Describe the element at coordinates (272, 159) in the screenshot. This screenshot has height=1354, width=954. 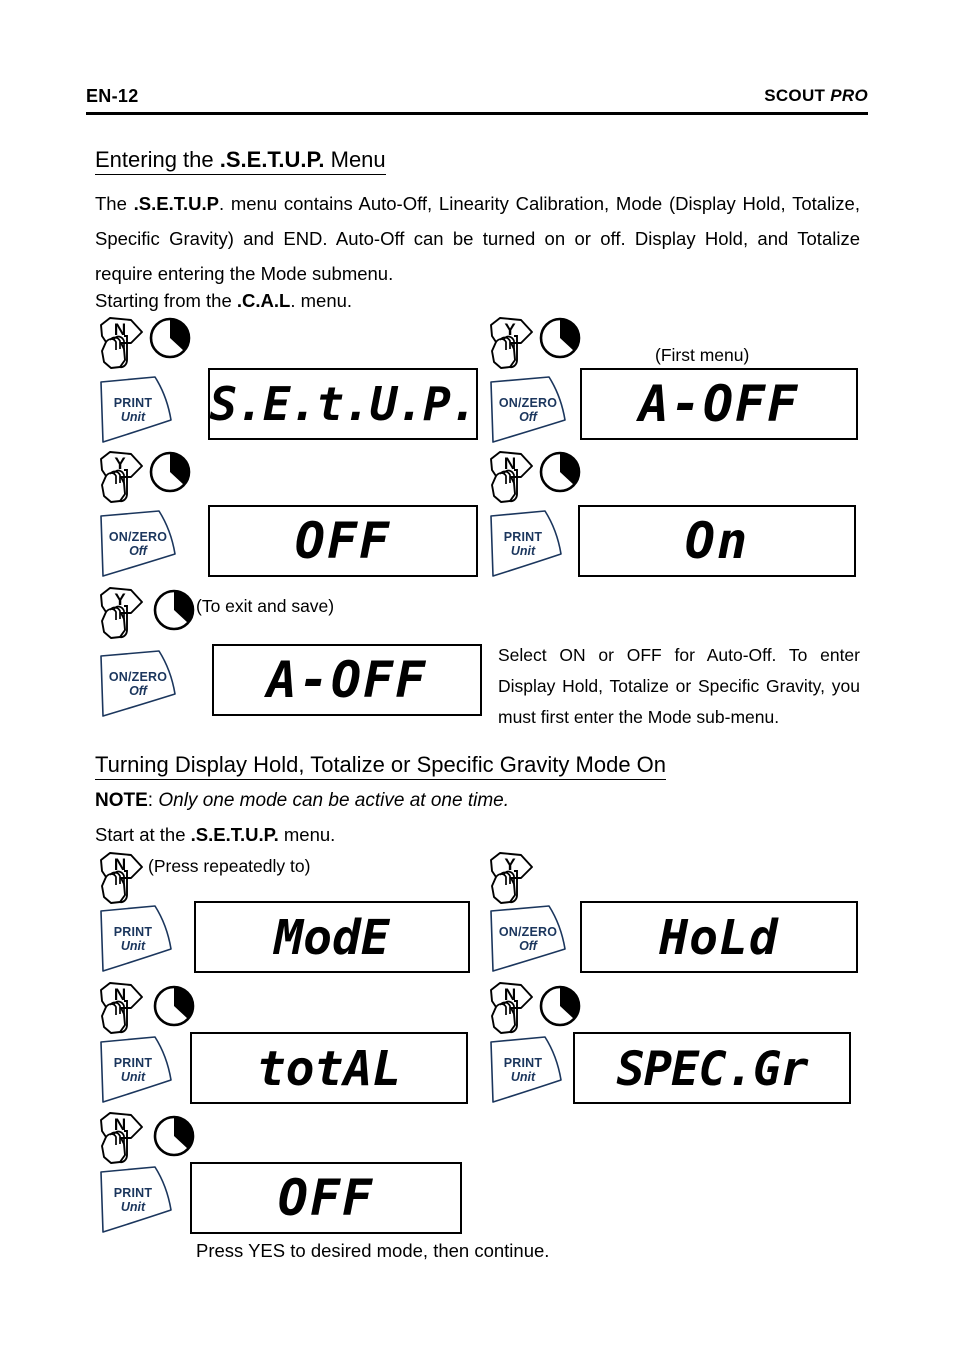
I see `section-1-heading-bold: .S.E.T.U.P.` at that location.